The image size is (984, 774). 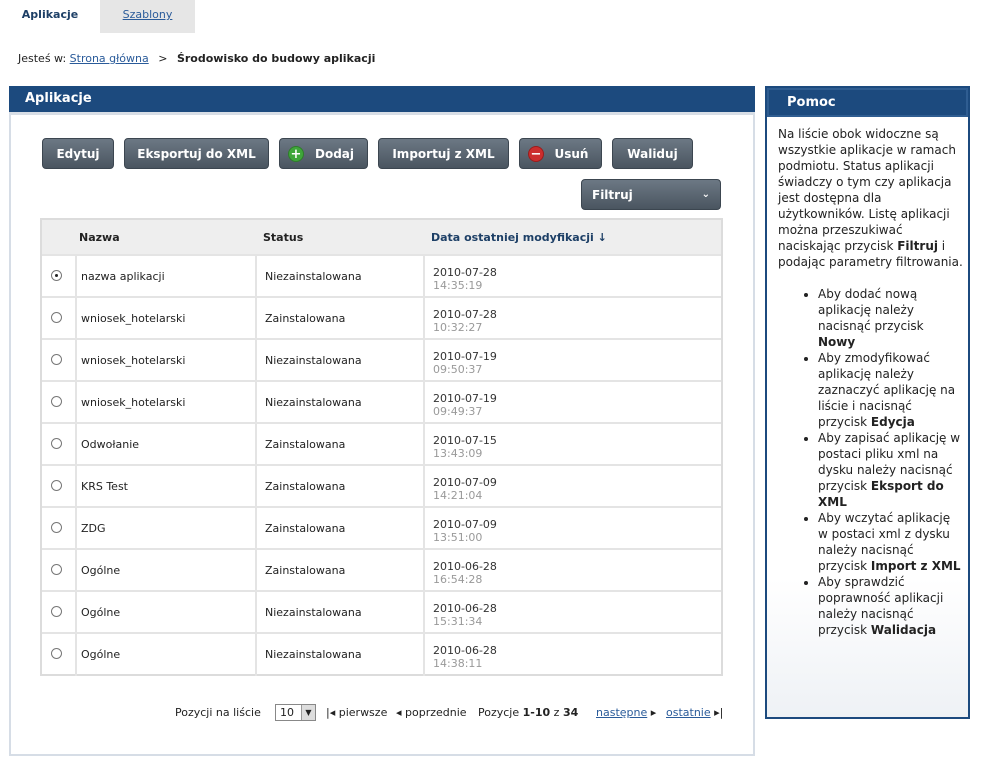 What do you see at coordinates (165, 487) in the screenshot?
I see `row-name: KRS Test` at bounding box center [165, 487].